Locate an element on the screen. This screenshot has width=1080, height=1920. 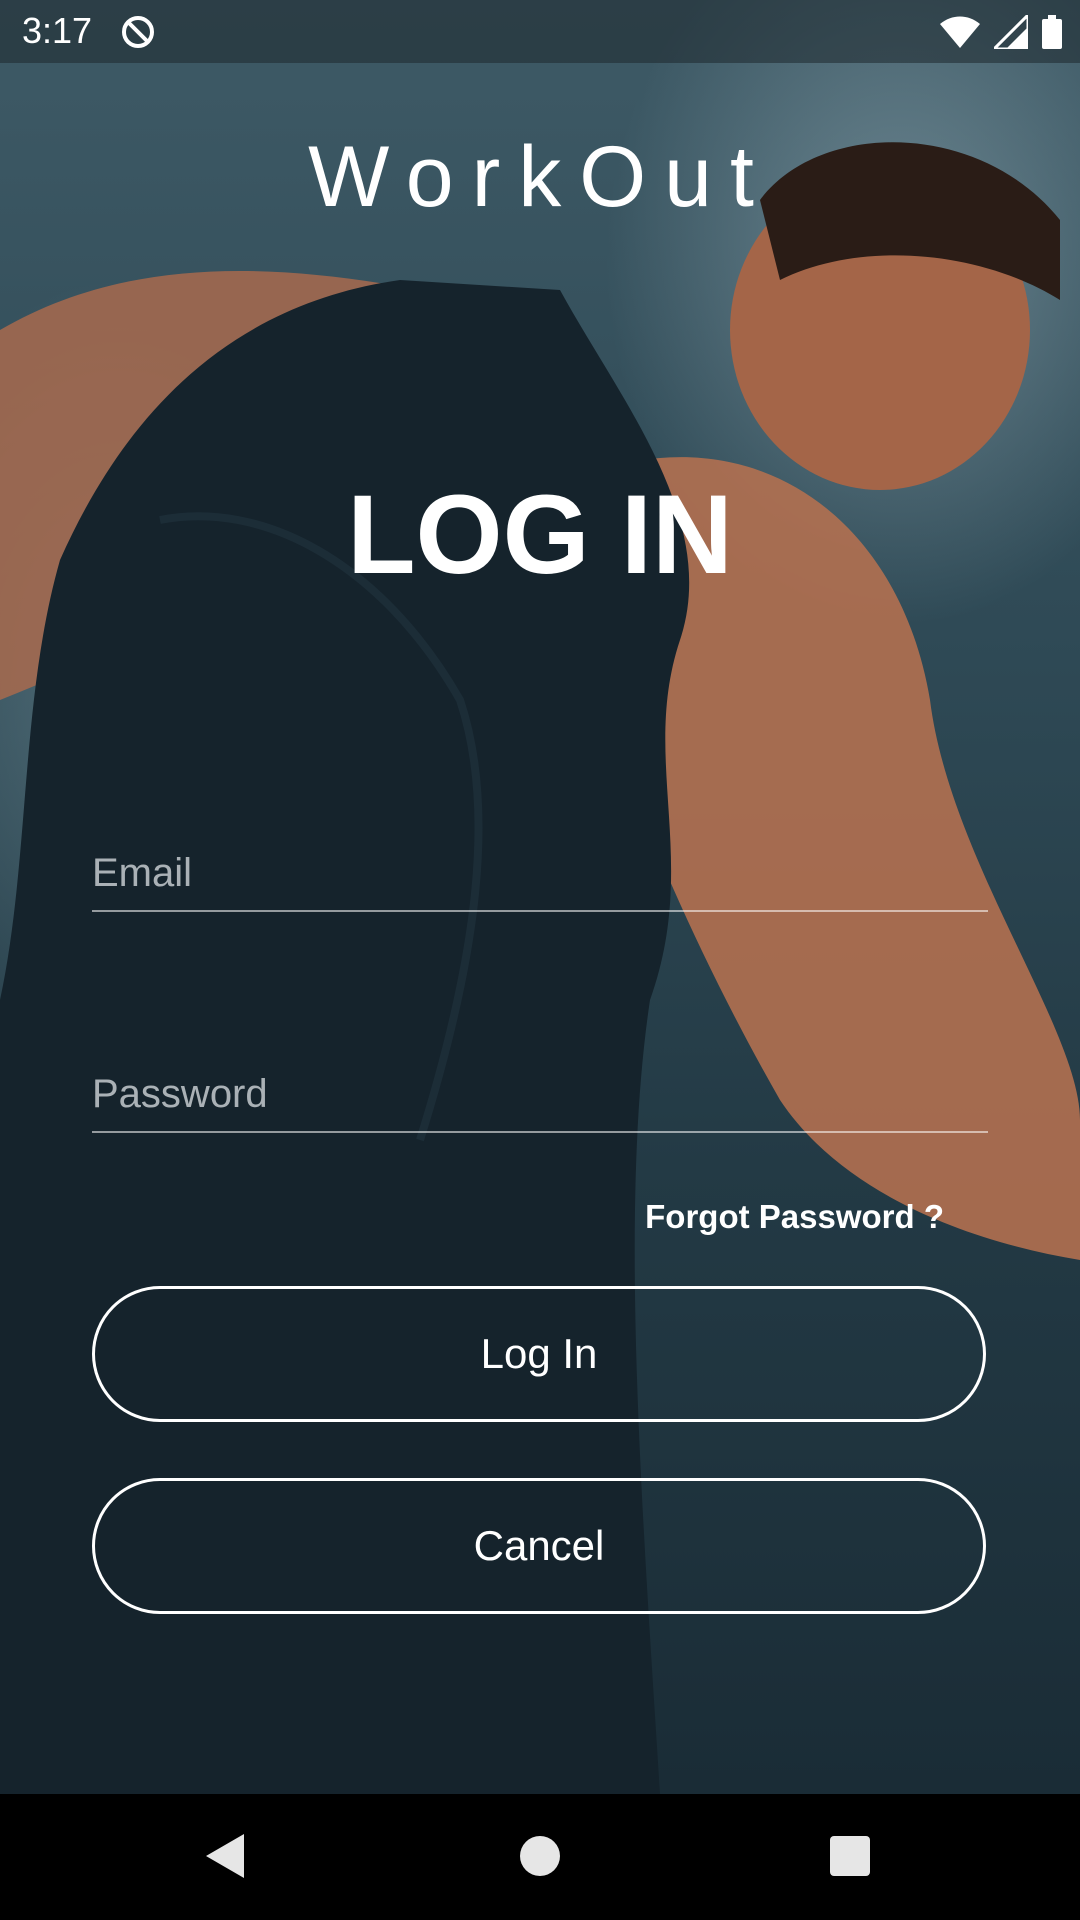
back-triangle-icon is located at coordinates (226, 1856).